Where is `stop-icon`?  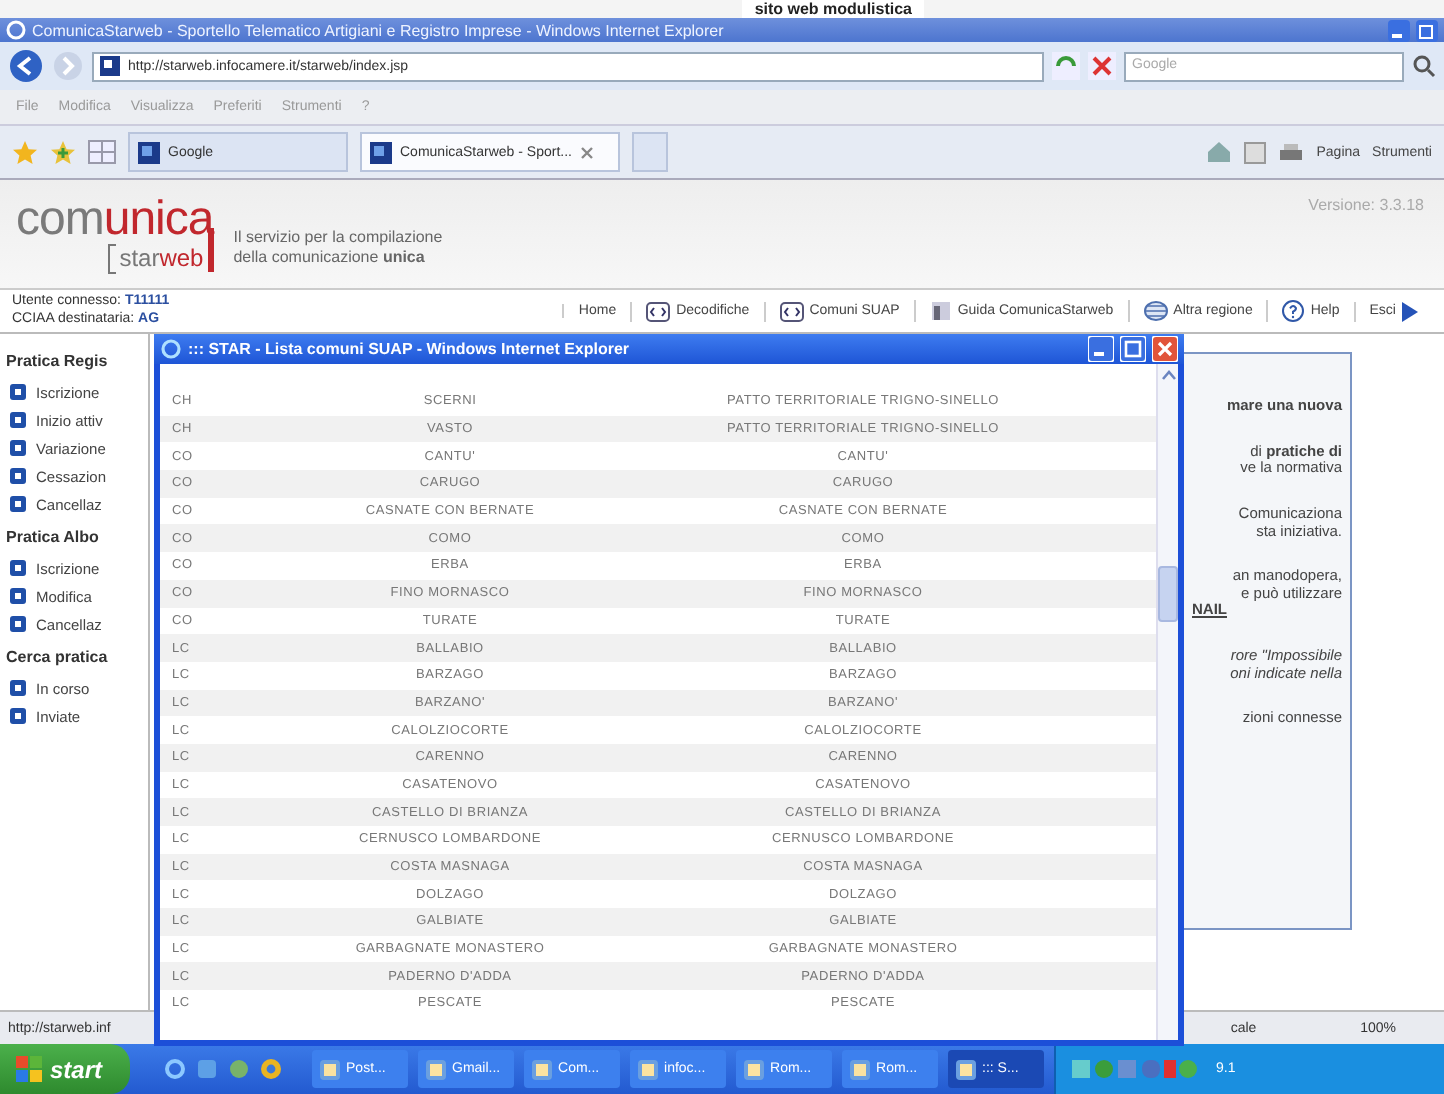 stop-icon is located at coordinates (1102, 66).